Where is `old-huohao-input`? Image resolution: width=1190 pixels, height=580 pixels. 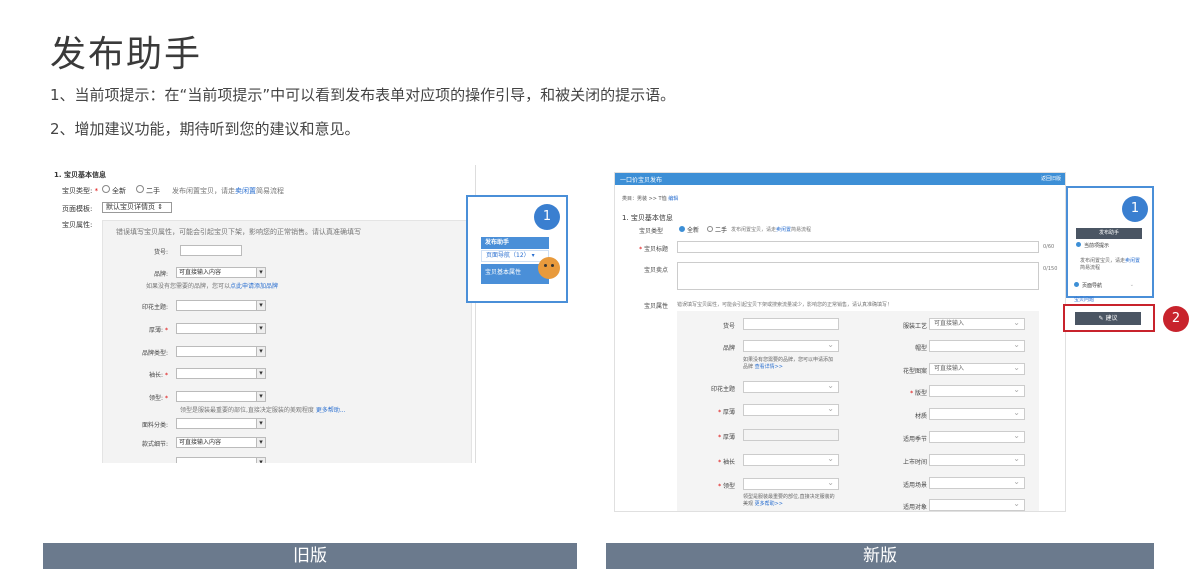 old-huohao-input is located at coordinates (211, 250).